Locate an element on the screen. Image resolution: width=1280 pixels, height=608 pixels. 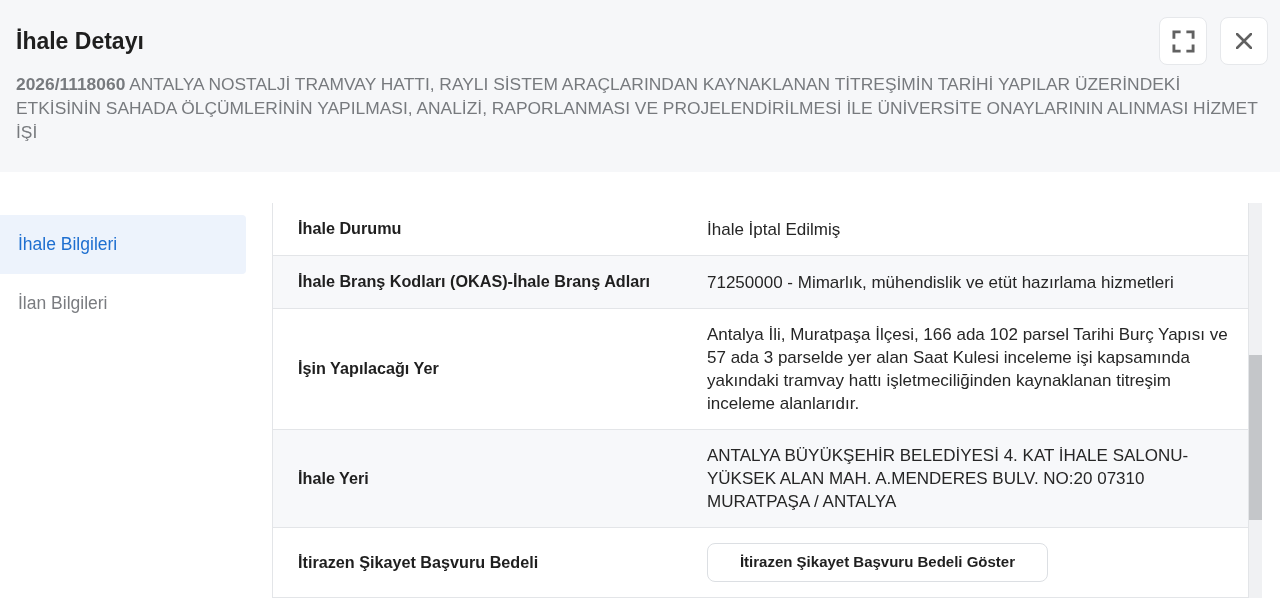
field-label: İhale Branş Kodları (OKAS)-İhale Branş Adları is located at coordinates (474, 281).